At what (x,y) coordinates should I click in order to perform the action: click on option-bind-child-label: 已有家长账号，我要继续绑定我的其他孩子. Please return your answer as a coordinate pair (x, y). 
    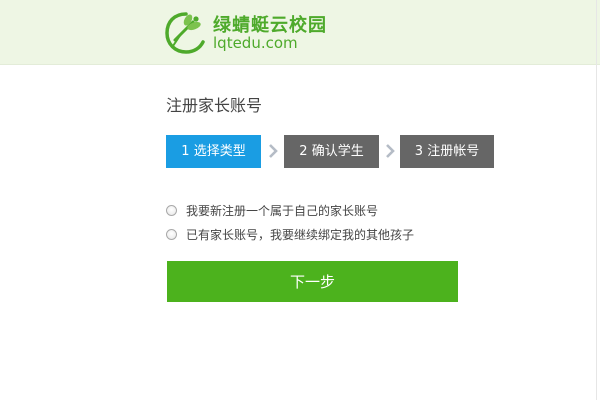
    Looking at the image, I should click on (300, 234).